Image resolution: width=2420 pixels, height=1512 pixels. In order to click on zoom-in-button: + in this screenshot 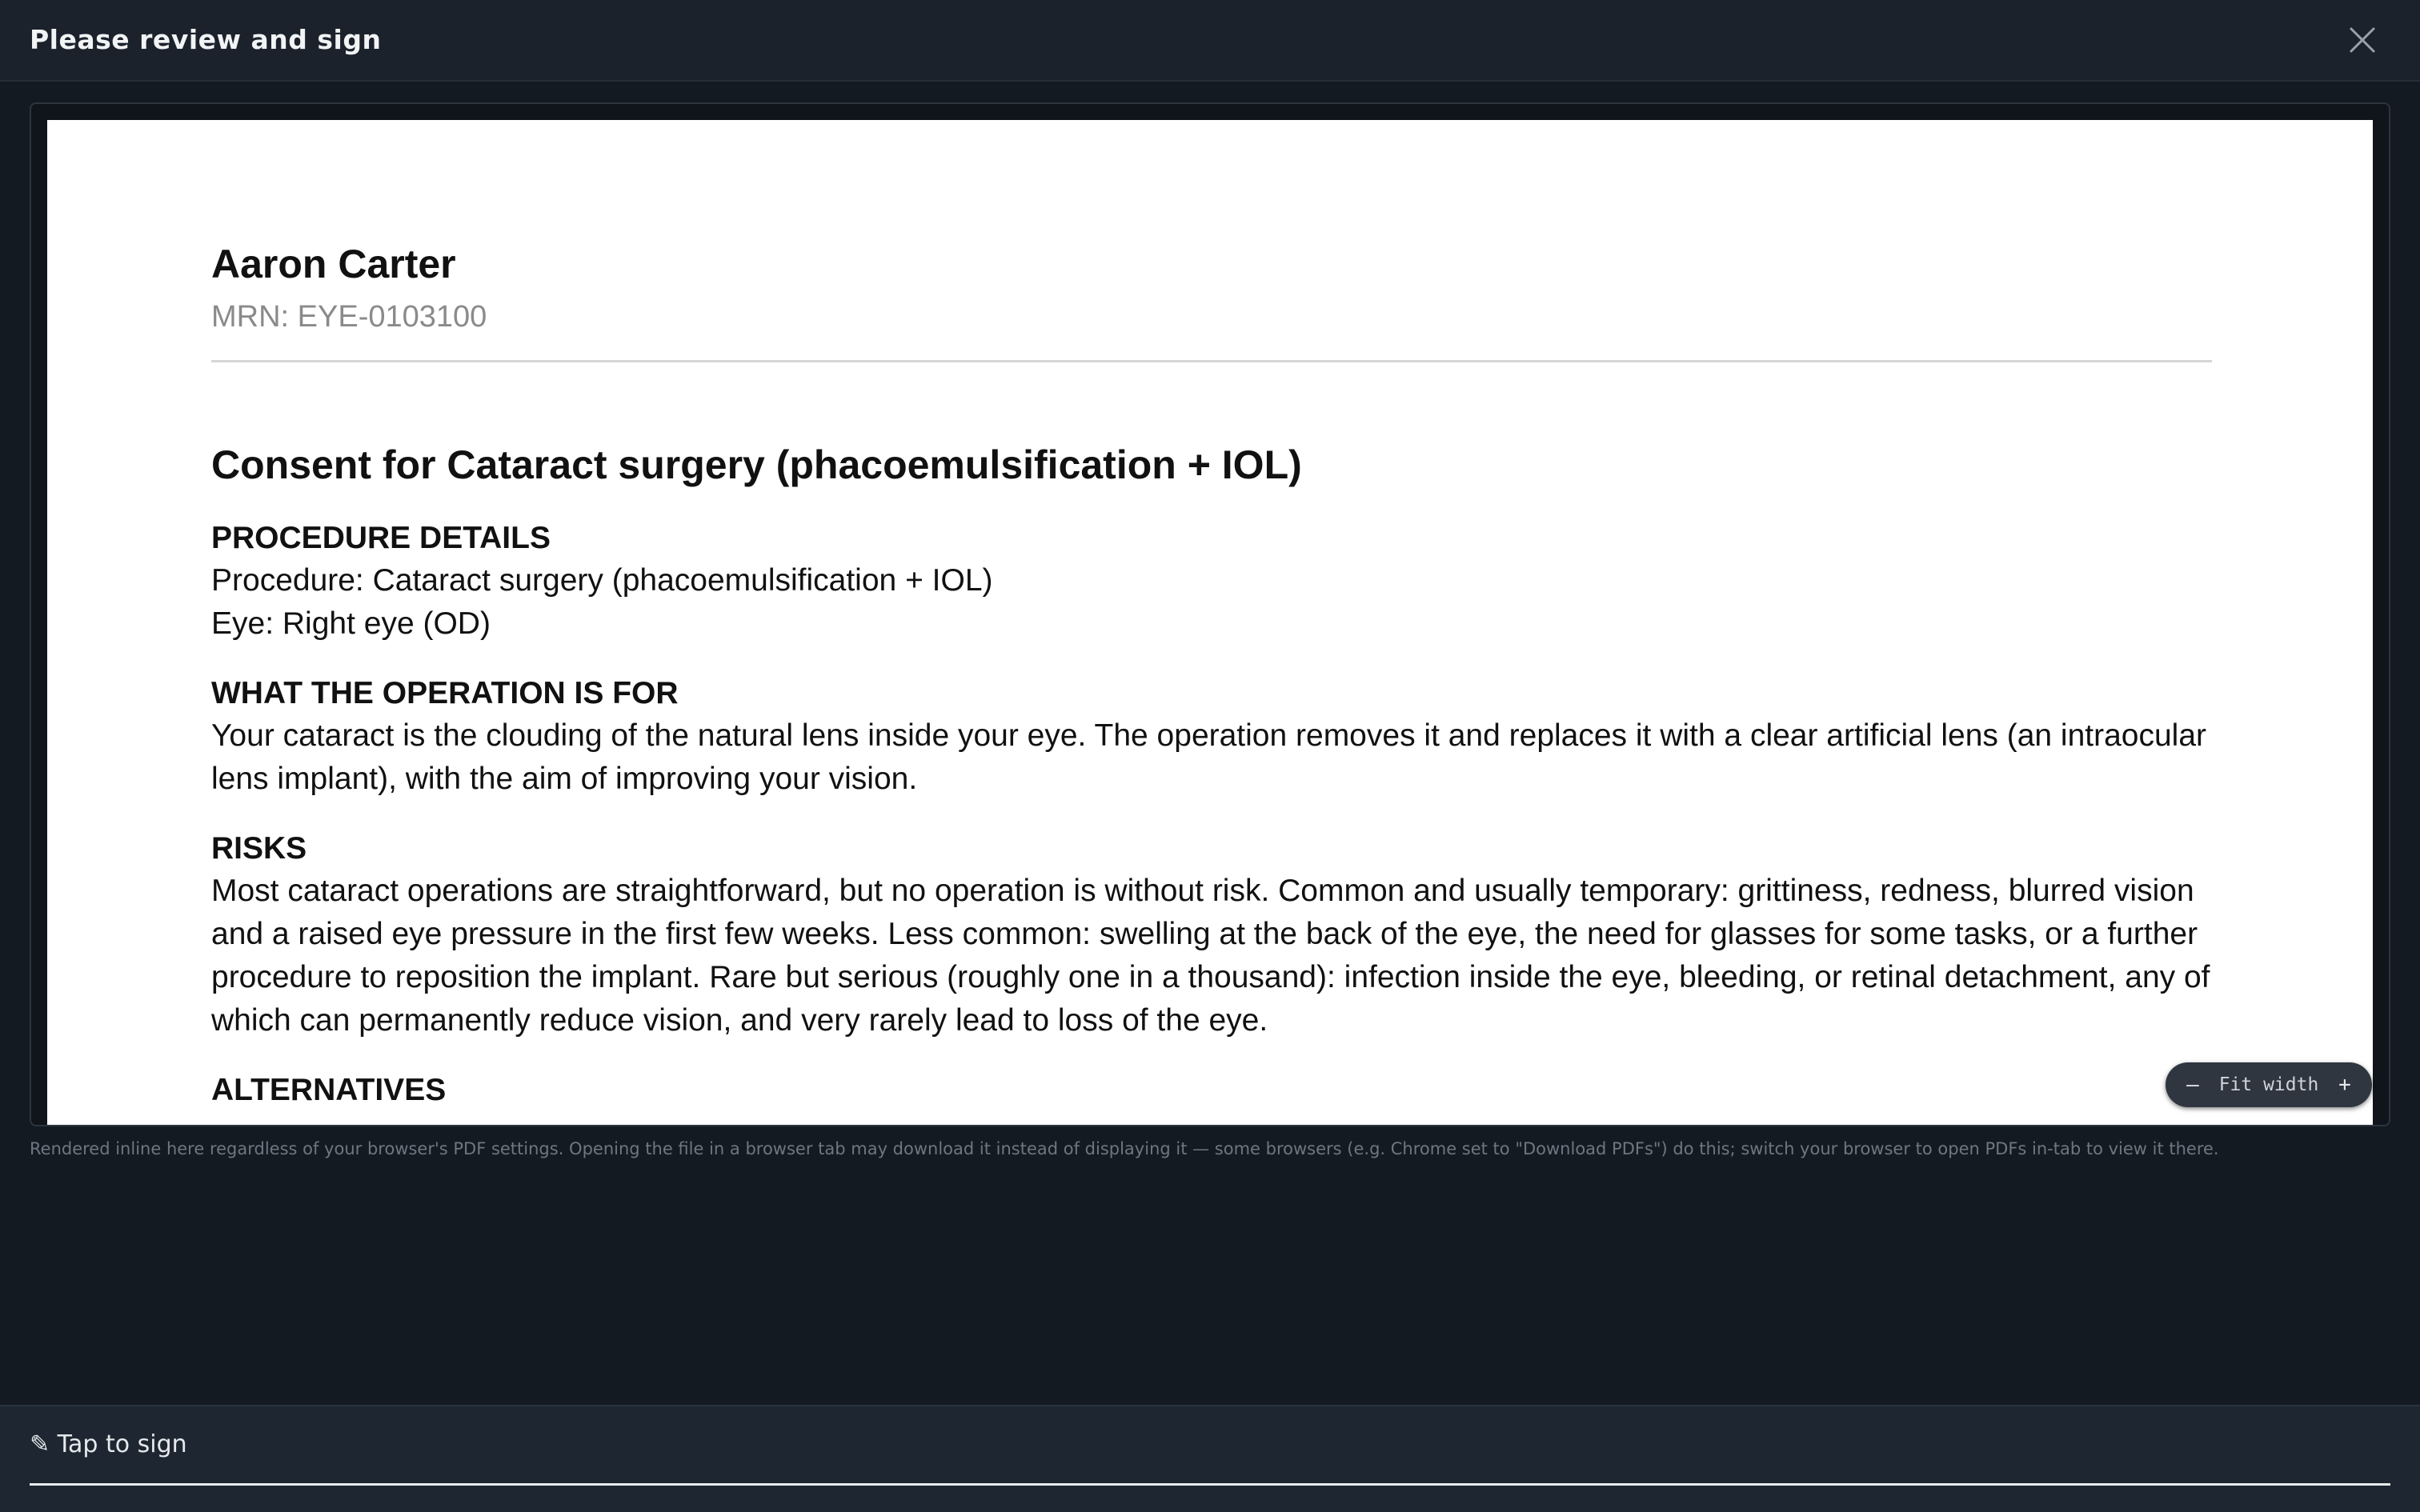, I will do `click(2345, 1084)`.